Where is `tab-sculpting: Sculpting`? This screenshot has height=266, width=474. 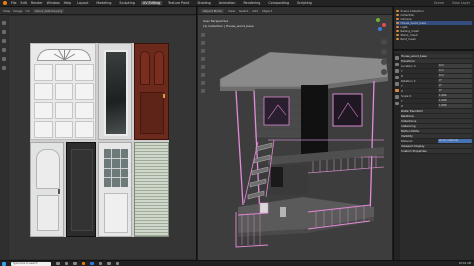
tab-sculpting: Sculpting is located at coordinates (126, 3).